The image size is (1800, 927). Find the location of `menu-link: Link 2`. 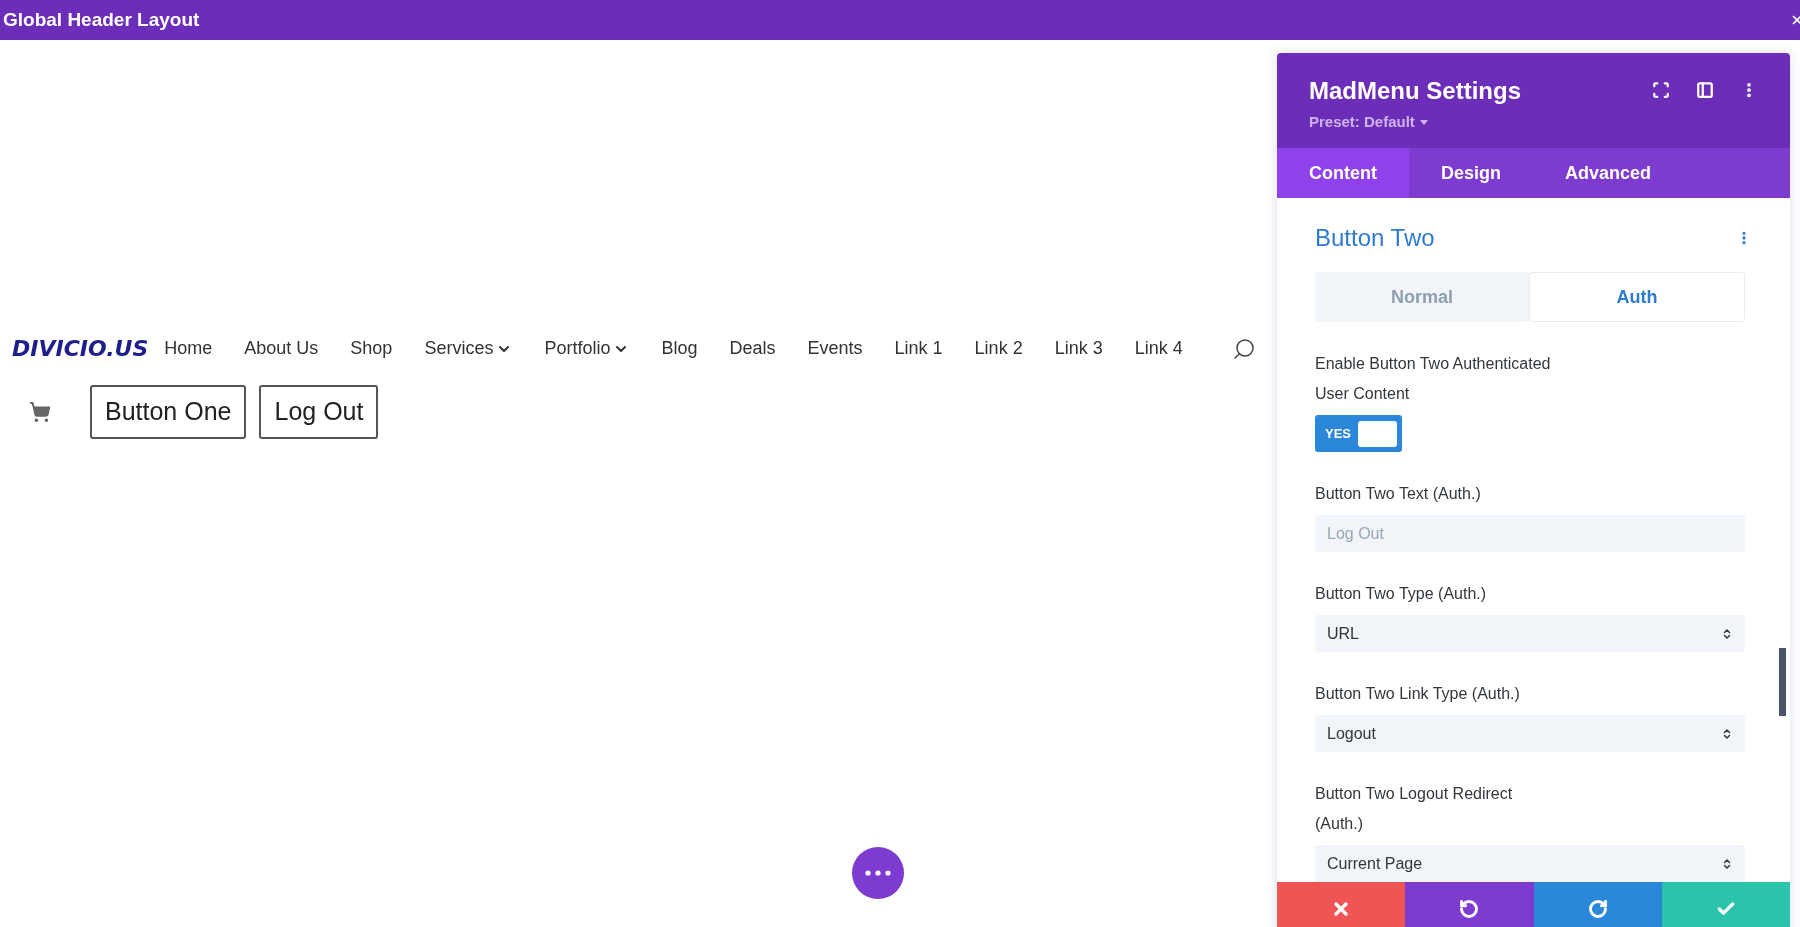

menu-link: Link 2 is located at coordinates (998, 348).